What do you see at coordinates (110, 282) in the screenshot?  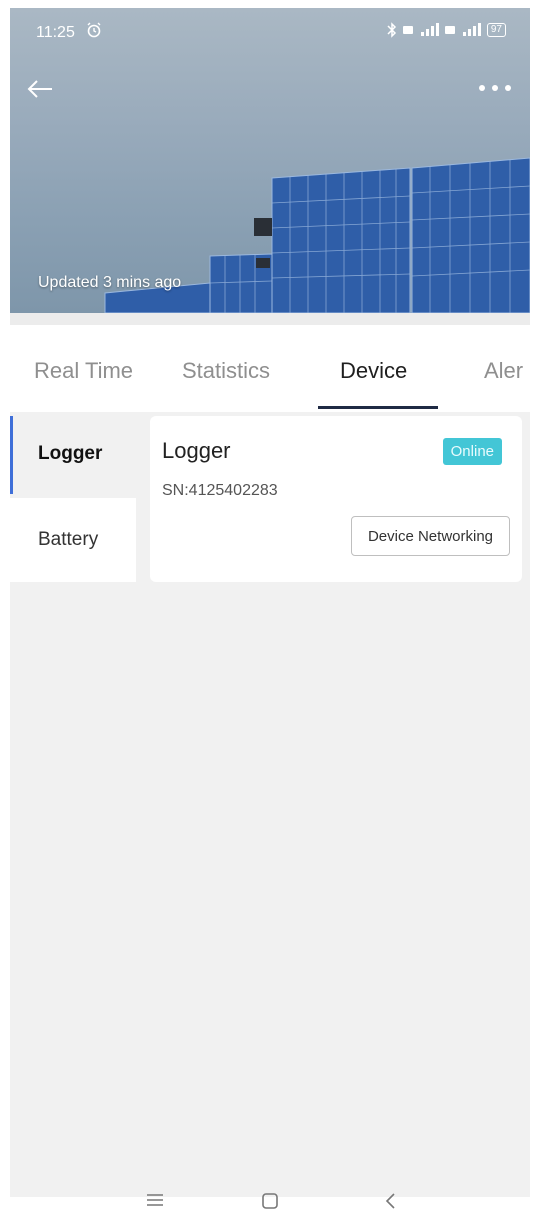 I see `last-updated-text: Updated 3 mins ago` at bounding box center [110, 282].